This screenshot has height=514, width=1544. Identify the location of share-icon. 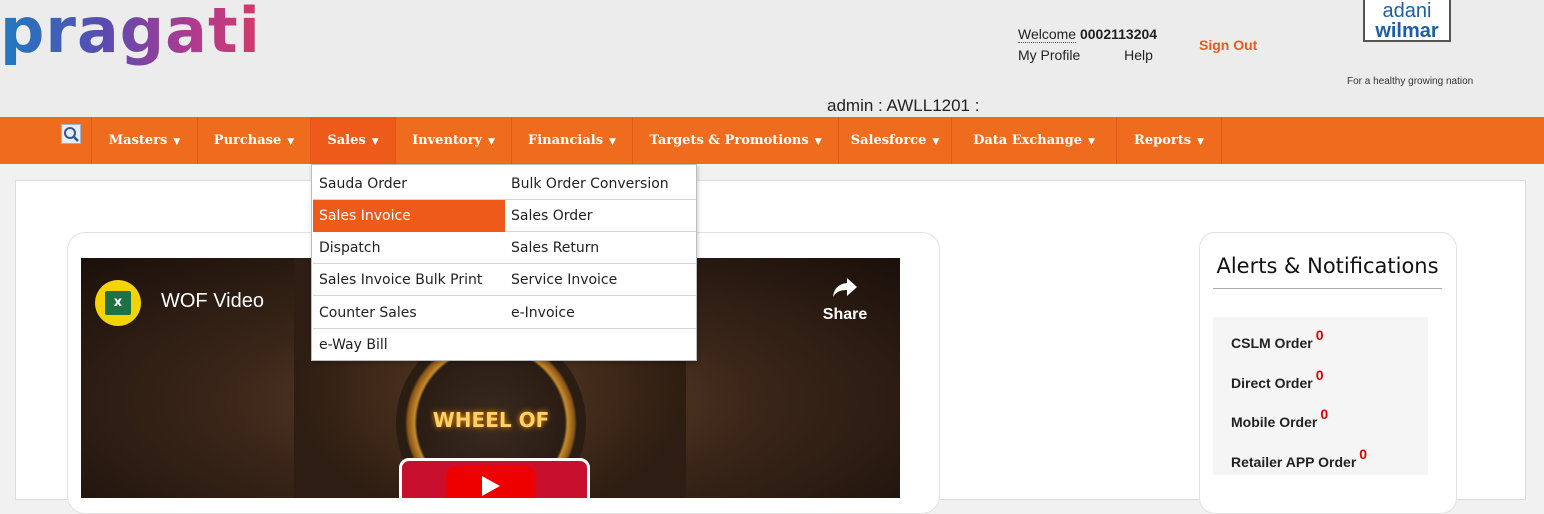
(845, 287).